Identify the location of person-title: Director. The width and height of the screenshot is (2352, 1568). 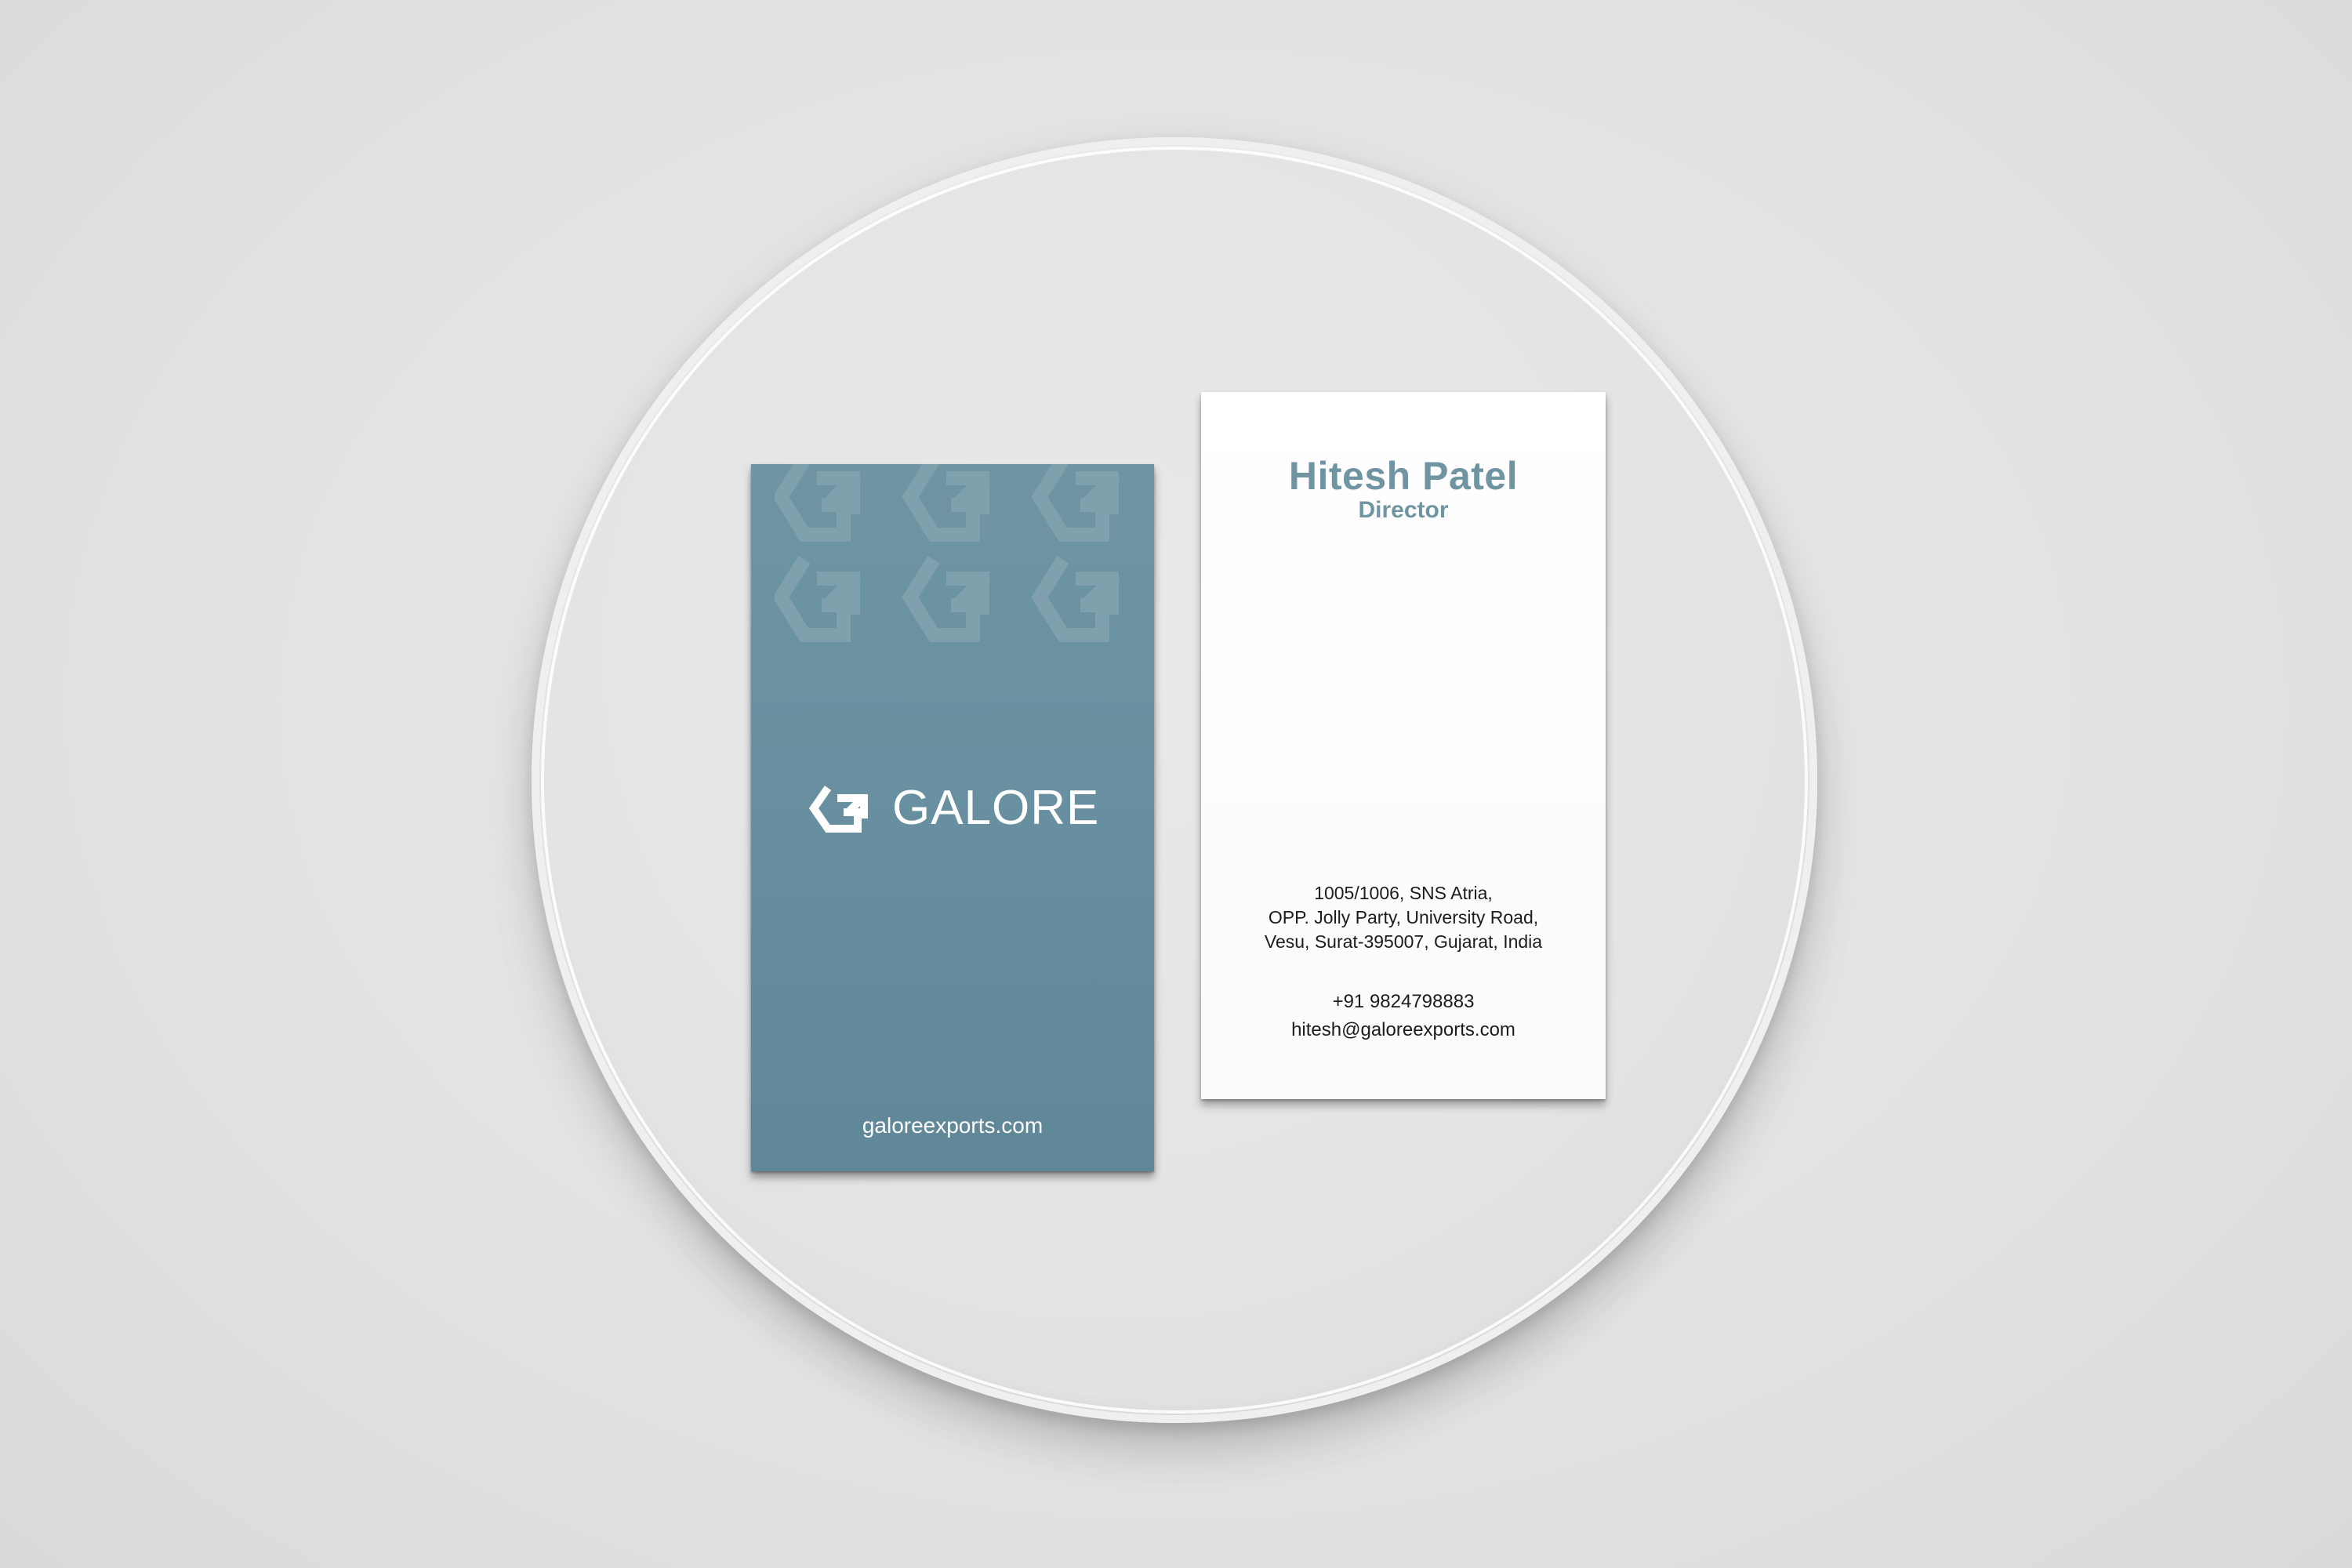
(1403, 510).